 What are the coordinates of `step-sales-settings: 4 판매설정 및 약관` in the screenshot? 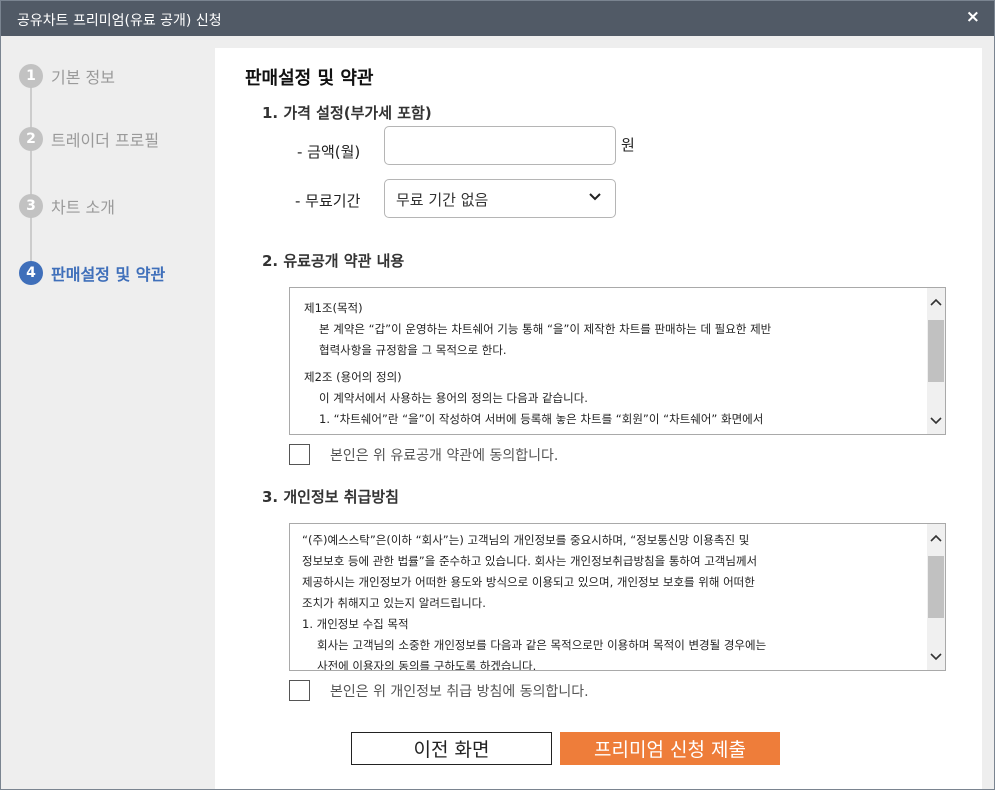 It's located at (92, 273).